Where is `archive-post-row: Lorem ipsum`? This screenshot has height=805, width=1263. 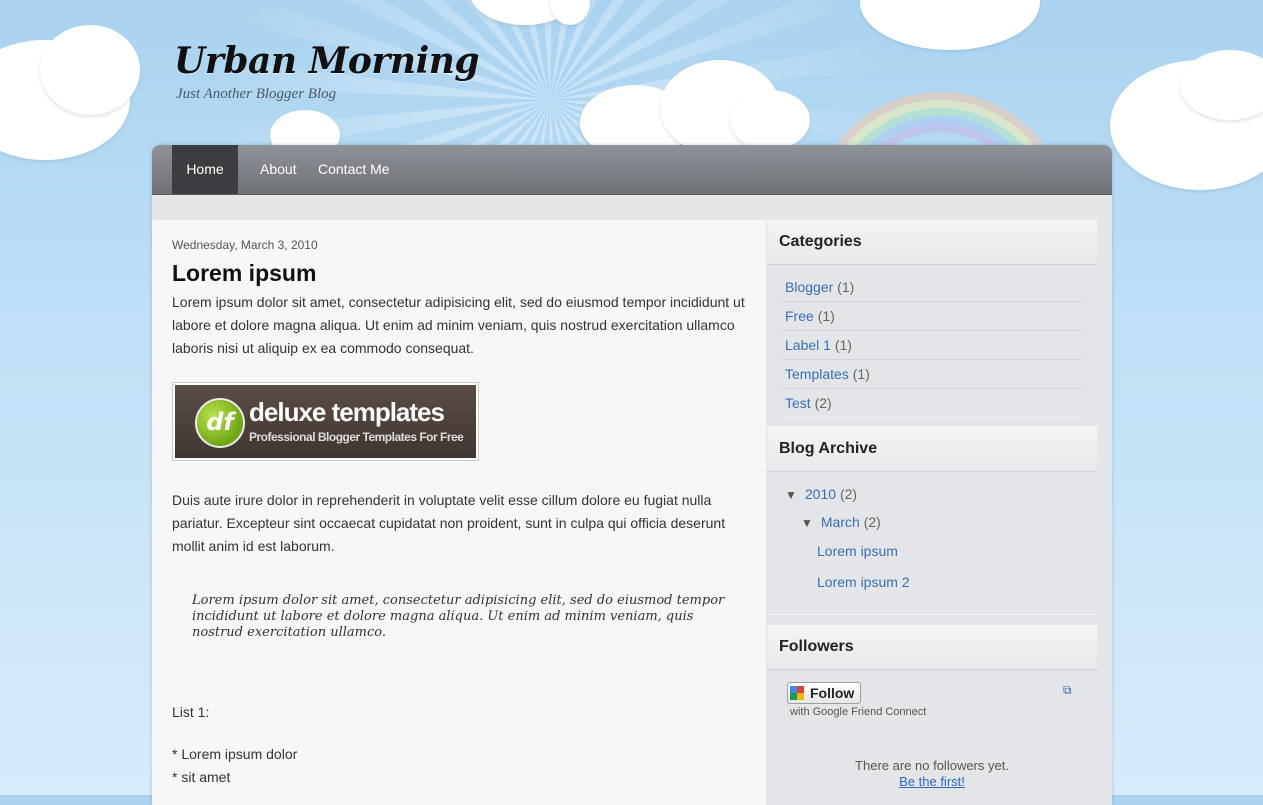 archive-post-row: Lorem ipsum is located at coordinates (932, 551).